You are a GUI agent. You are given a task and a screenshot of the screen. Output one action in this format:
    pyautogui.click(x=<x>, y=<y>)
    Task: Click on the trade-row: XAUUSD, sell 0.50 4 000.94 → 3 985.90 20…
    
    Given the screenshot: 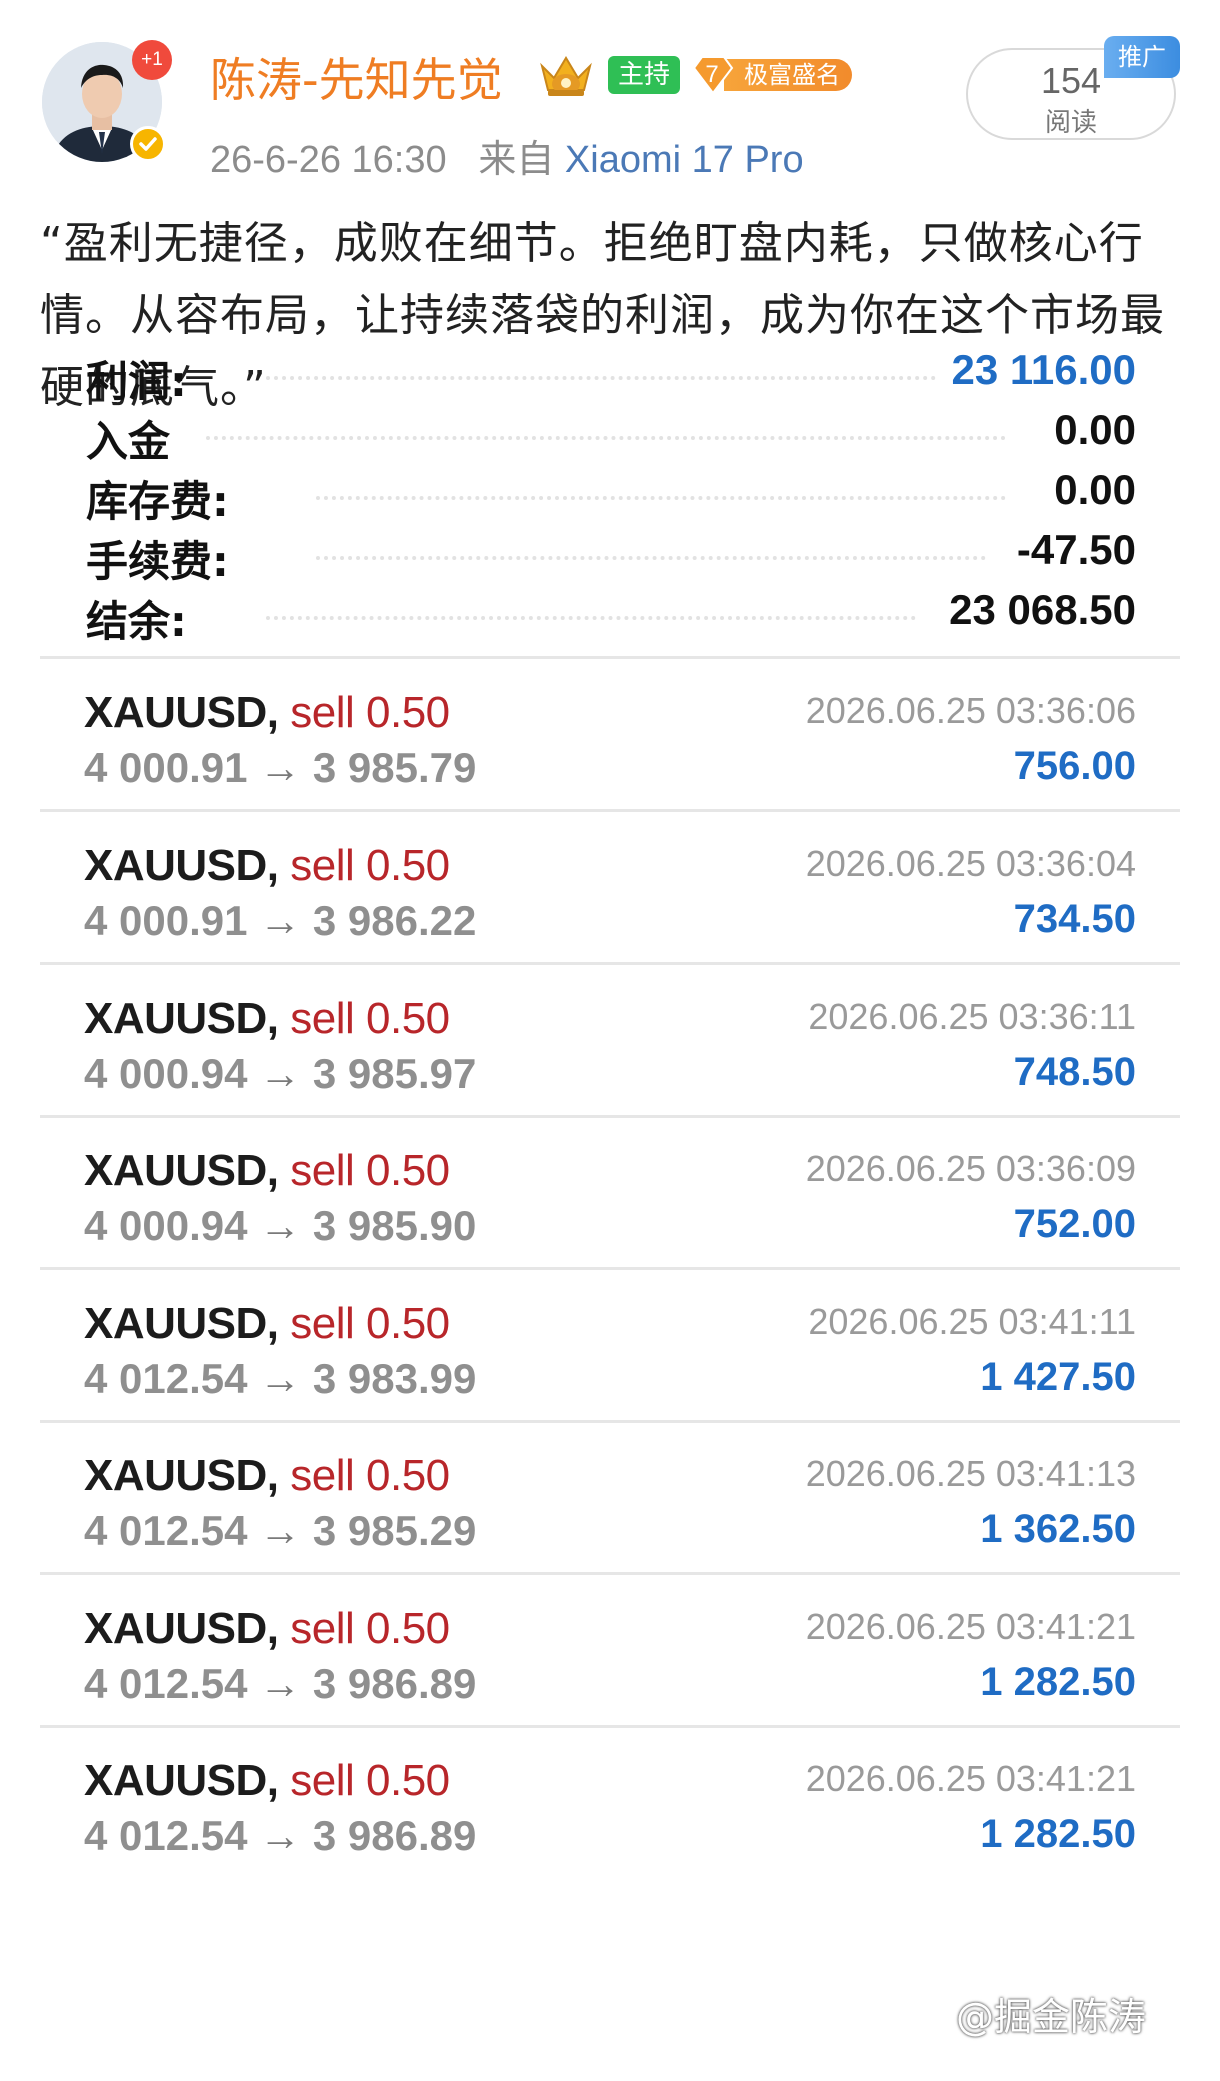 What is the action you would take?
    pyautogui.click(x=610, y=1195)
    